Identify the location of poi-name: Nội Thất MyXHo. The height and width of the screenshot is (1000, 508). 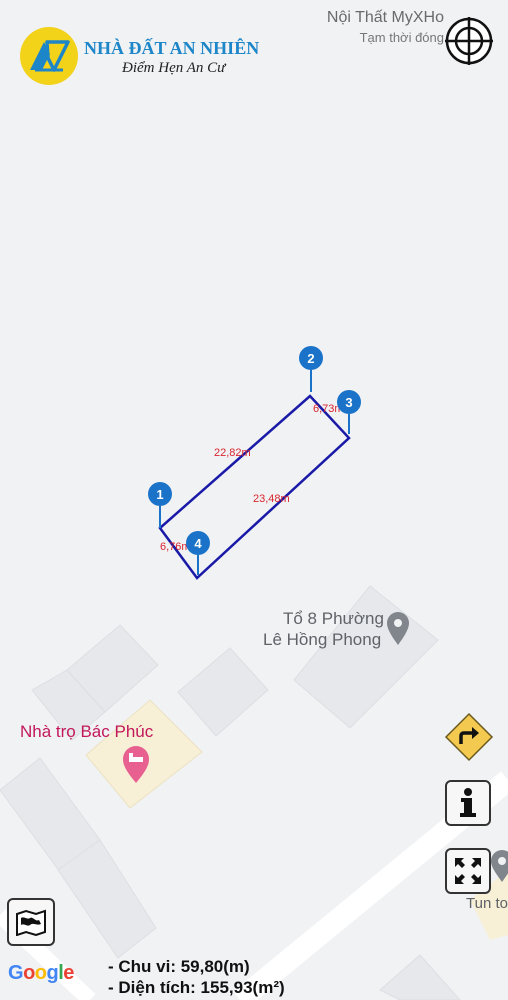
(385, 18).